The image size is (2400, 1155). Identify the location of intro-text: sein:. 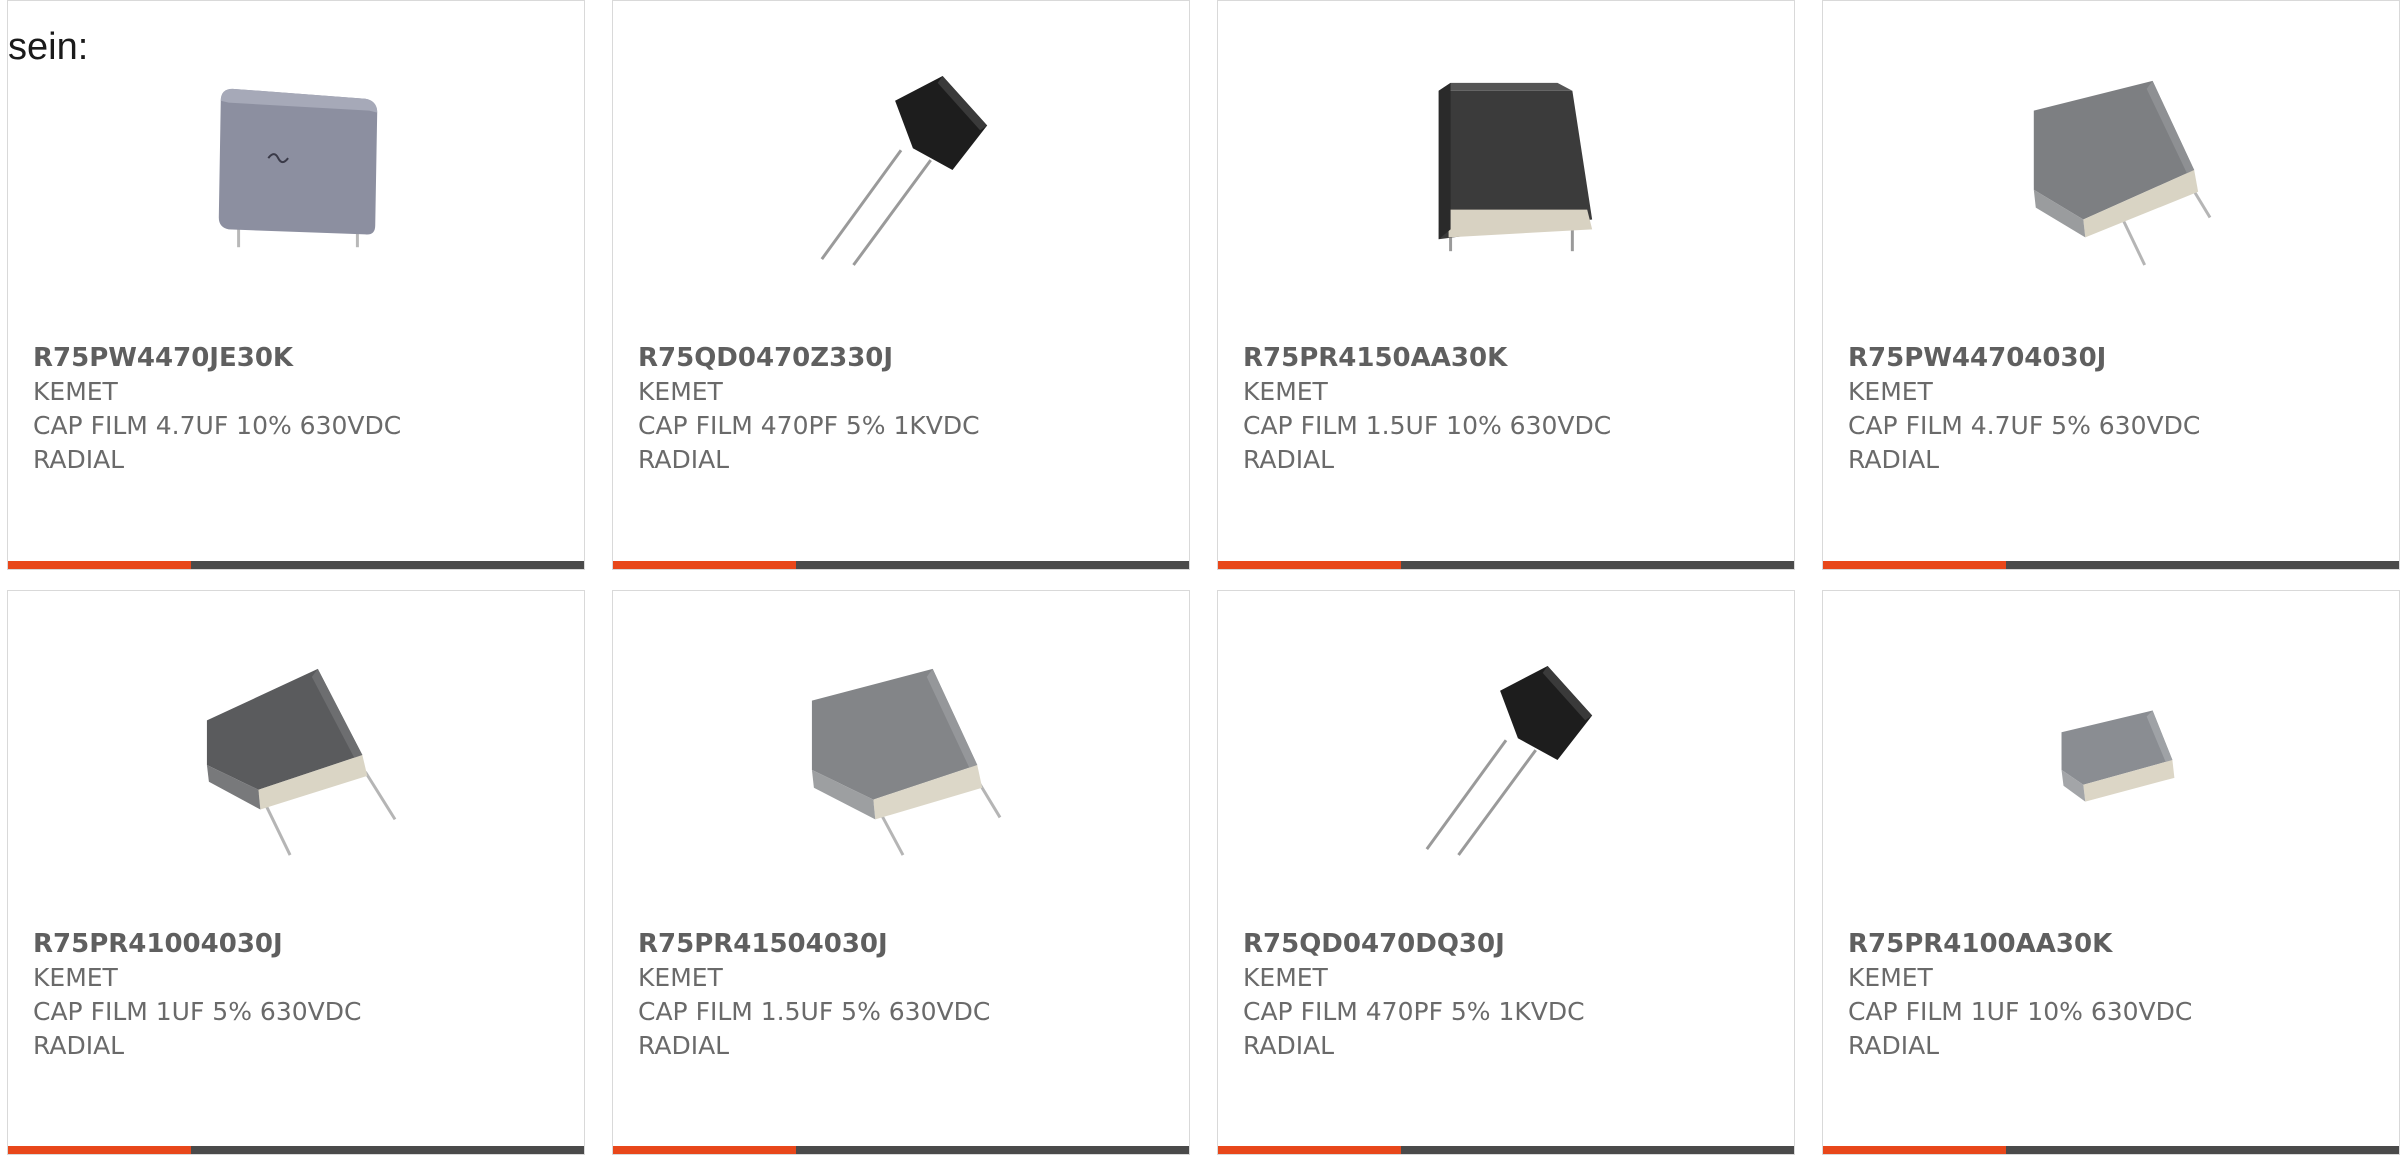
(48, 47).